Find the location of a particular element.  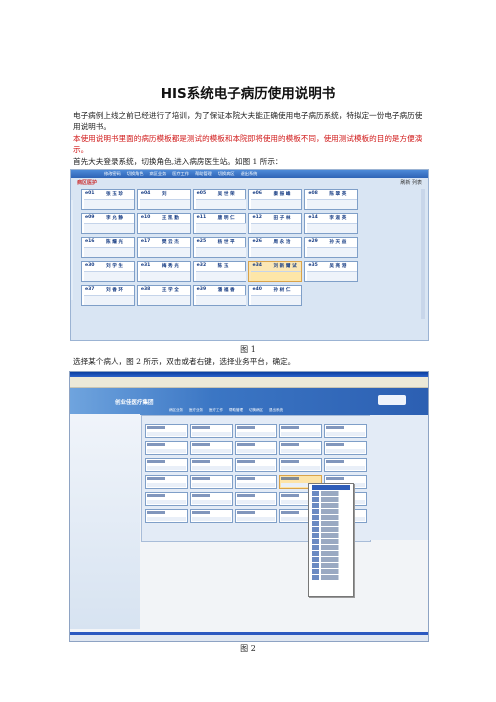

scrollbar is located at coordinates (423, 254).